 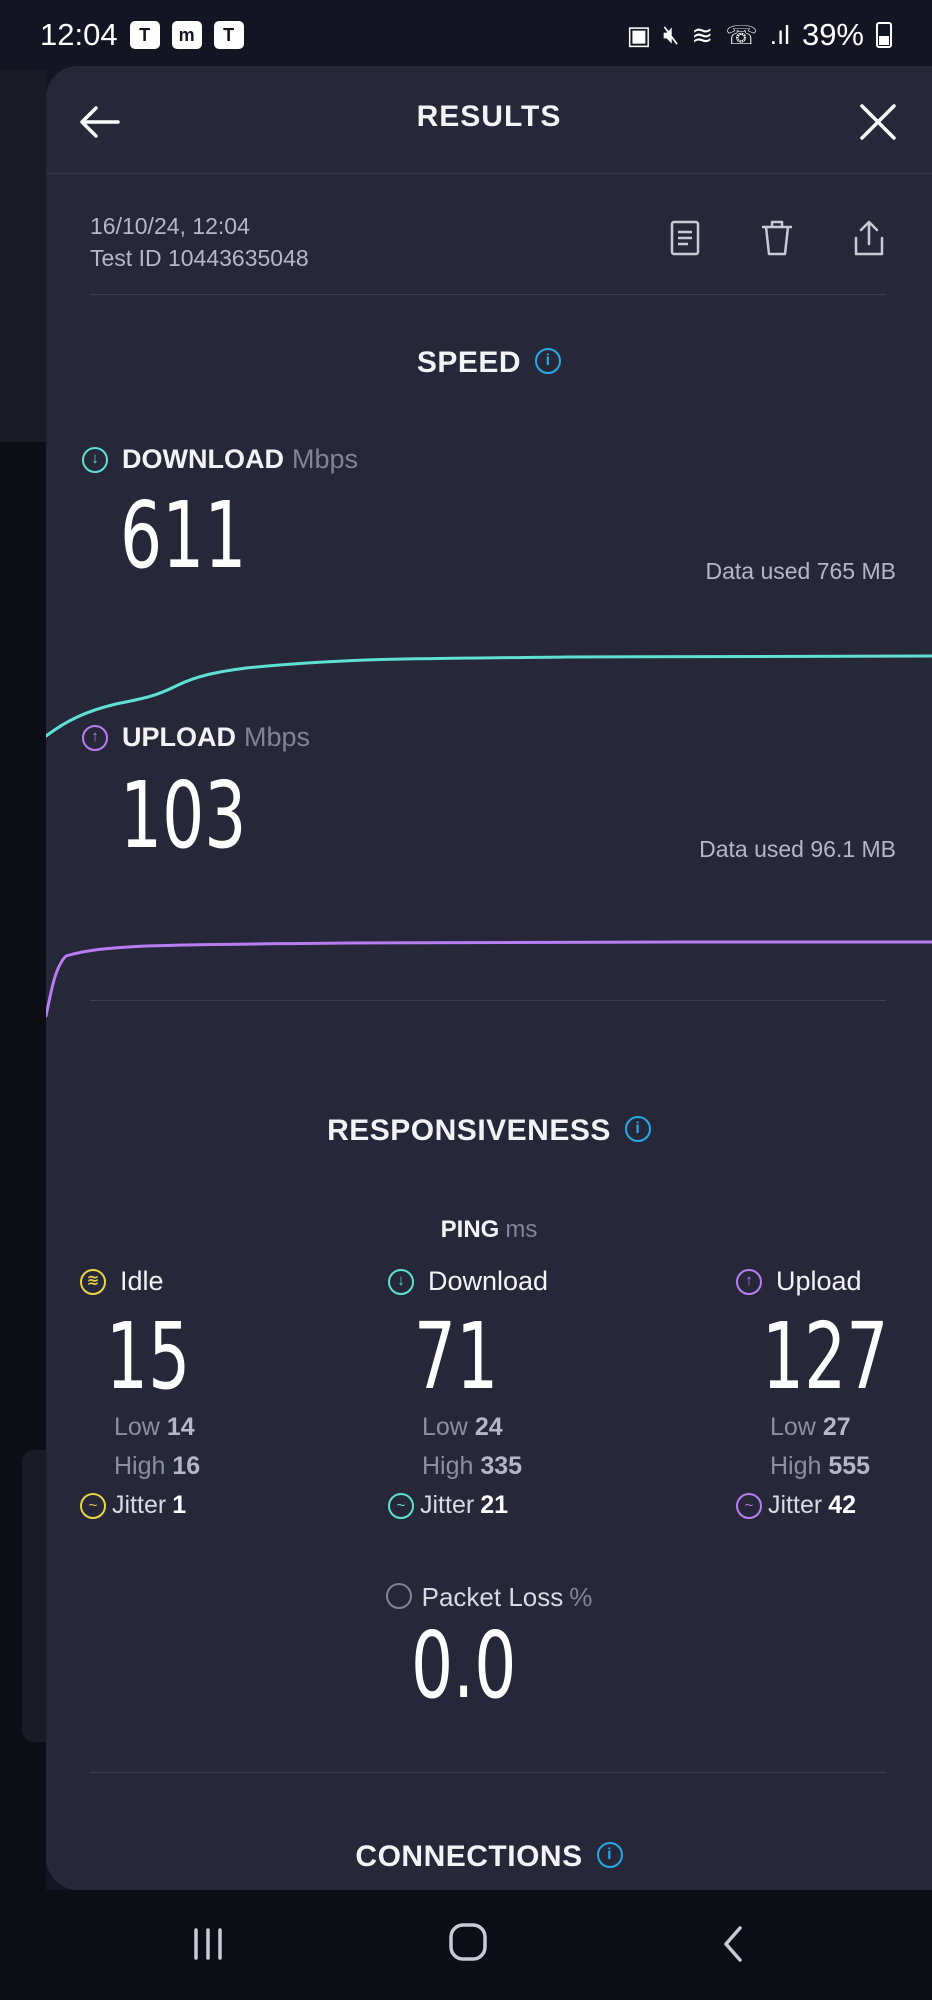 I want to click on ping-title: PING ms, so click(x=489, y=1230).